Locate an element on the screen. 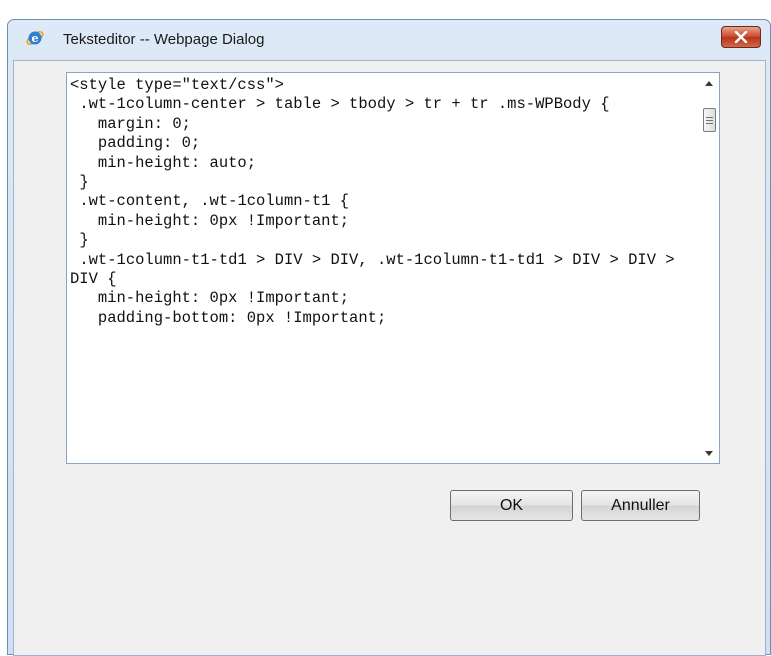 The image size is (771, 656). scroll-down-button is located at coordinates (709, 453).